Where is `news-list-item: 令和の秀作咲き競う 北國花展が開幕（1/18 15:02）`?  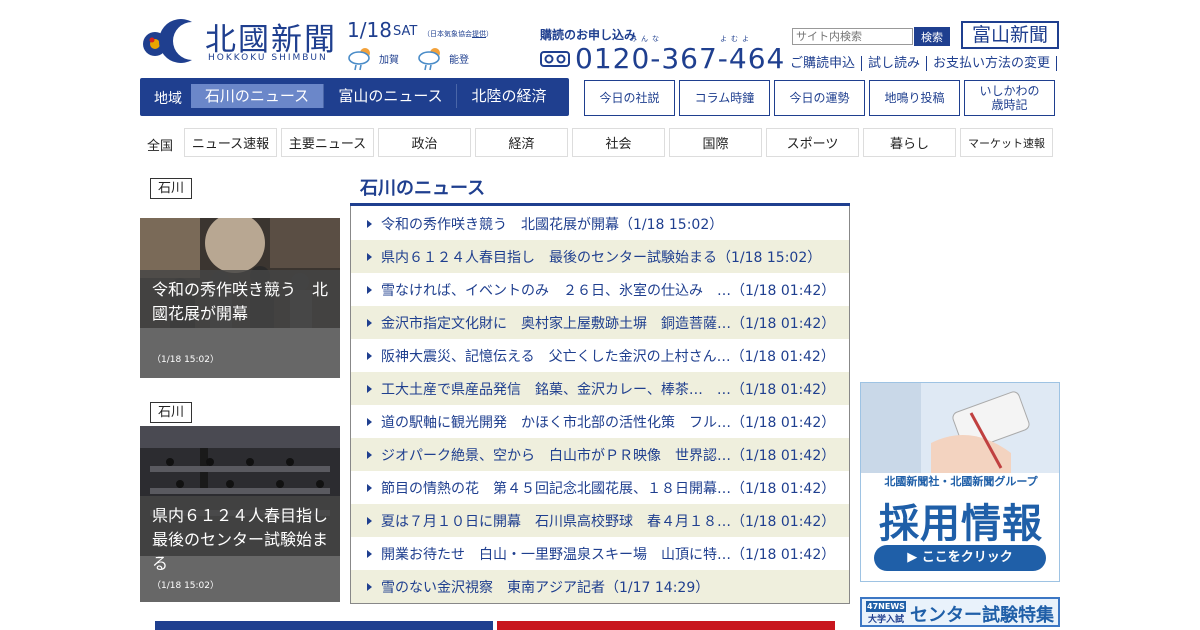 news-list-item: 令和の秀作咲き競う 北國花展が開幕（1/18 15:02） is located at coordinates (600, 223).